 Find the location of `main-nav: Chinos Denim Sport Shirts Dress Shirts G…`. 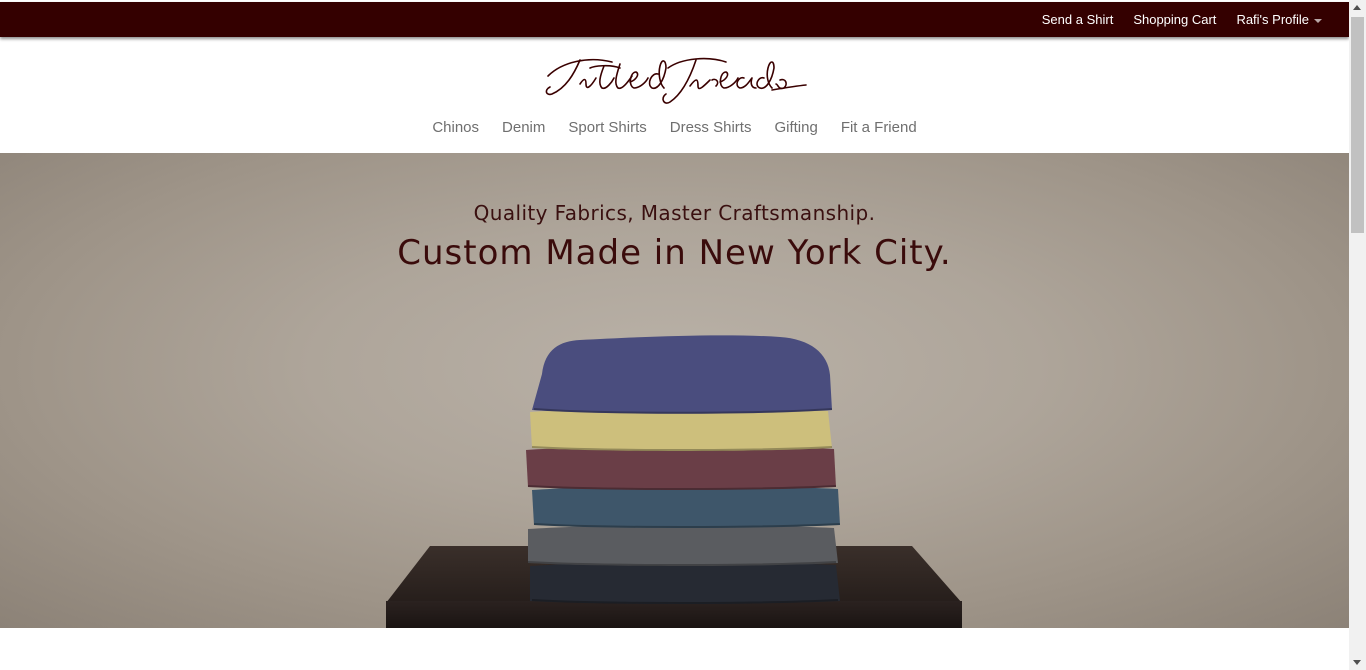

main-nav: Chinos Denim Sport Shirts Dress Shirts G… is located at coordinates (674, 130).